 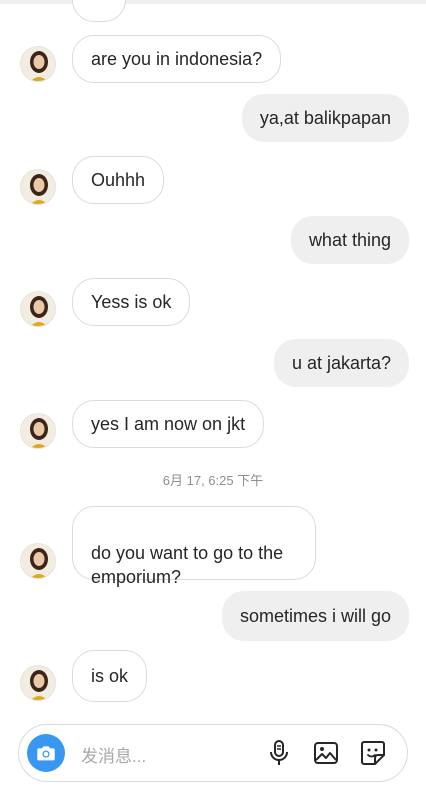 I want to click on message-text: sometimes i will go, so click(x=315, y=616).